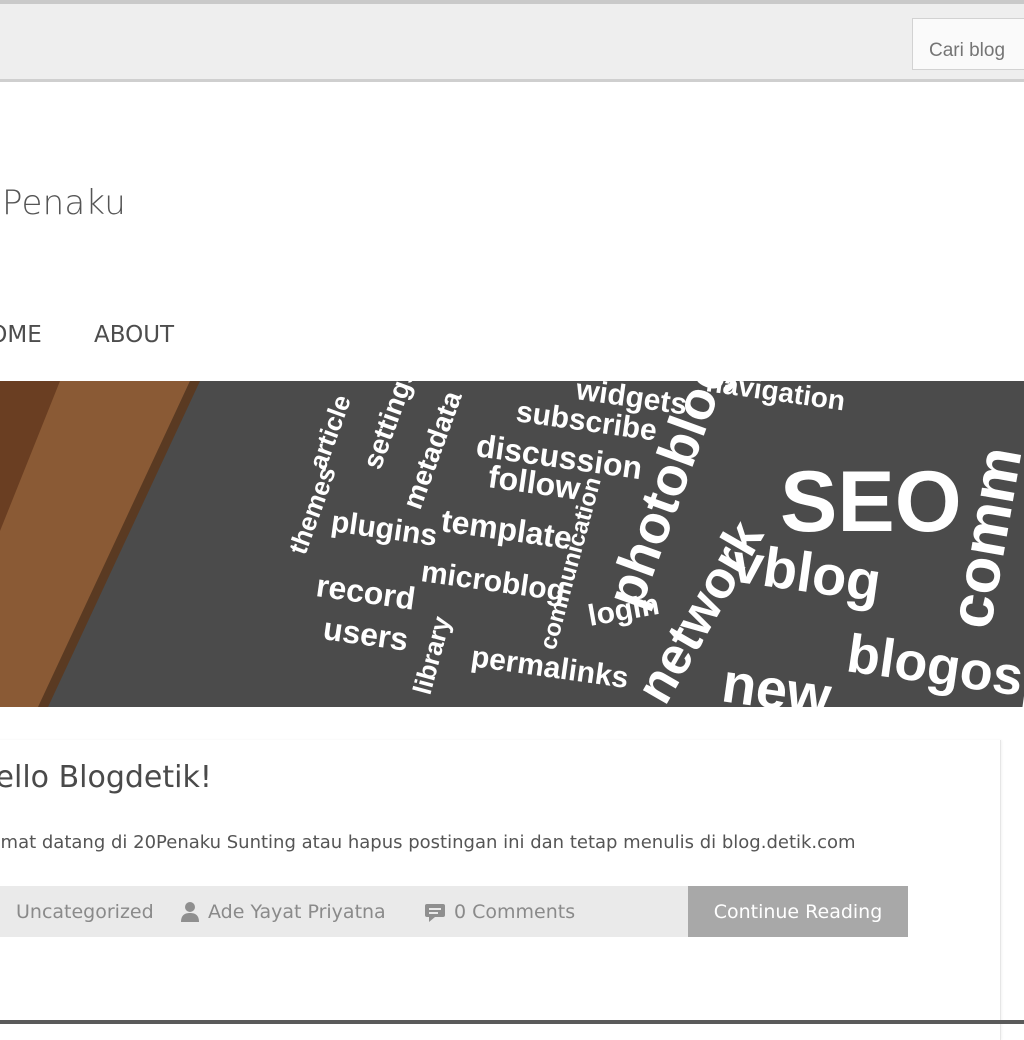  What do you see at coordinates (21, 335) in the screenshot?
I see `nav-item-home: HOME` at bounding box center [21, 335].